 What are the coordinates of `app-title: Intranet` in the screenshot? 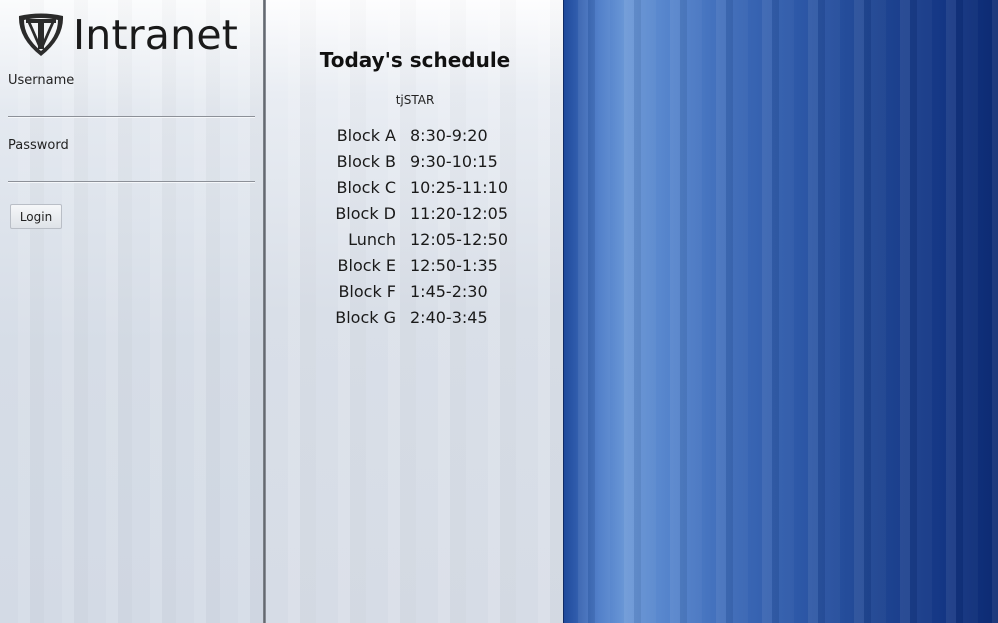 It's located at (156, 35).